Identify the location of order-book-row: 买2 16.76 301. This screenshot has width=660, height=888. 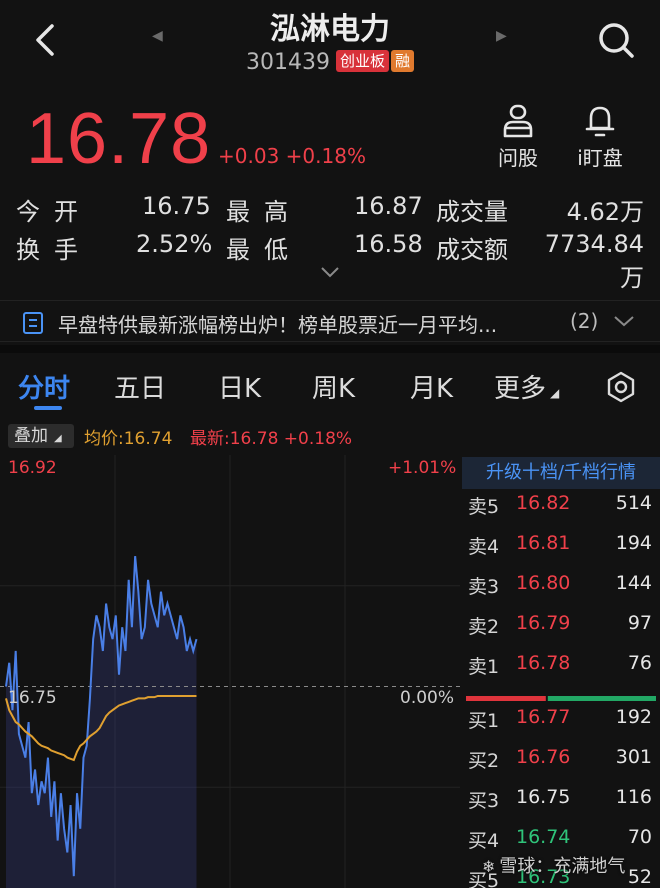
(561, 766).